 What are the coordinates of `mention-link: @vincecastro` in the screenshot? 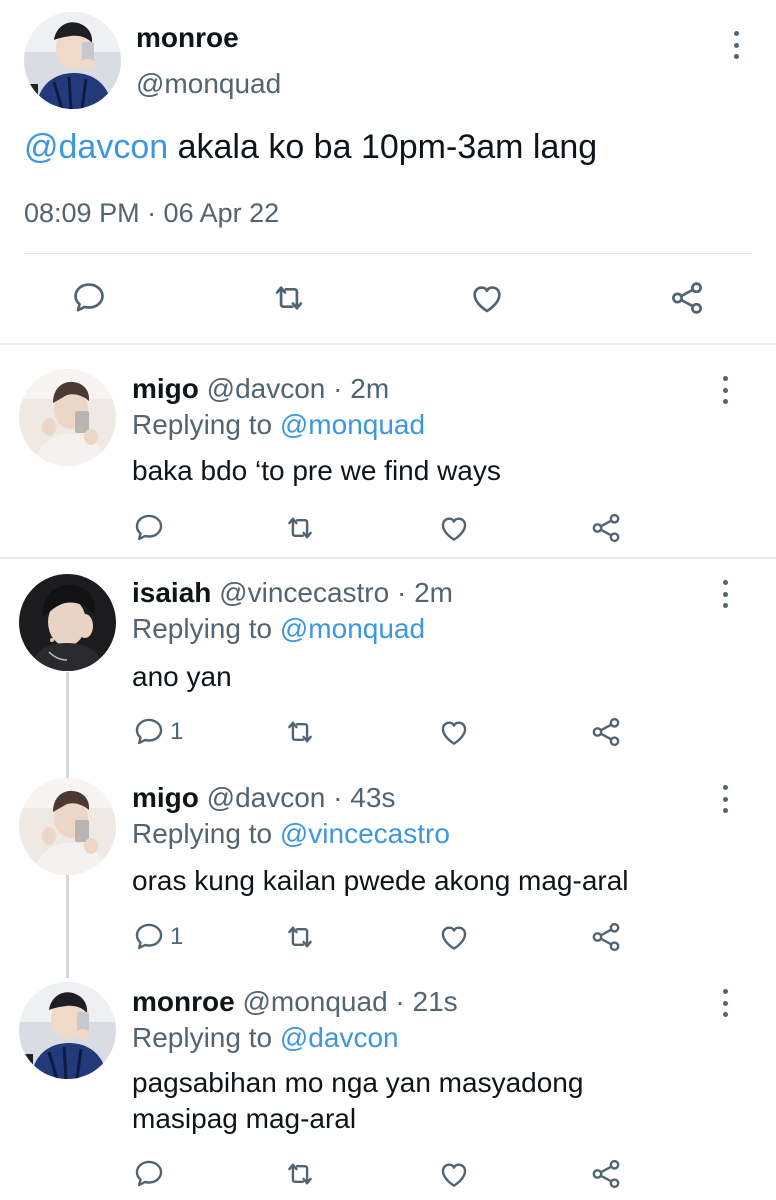 It's located at (365, 833).